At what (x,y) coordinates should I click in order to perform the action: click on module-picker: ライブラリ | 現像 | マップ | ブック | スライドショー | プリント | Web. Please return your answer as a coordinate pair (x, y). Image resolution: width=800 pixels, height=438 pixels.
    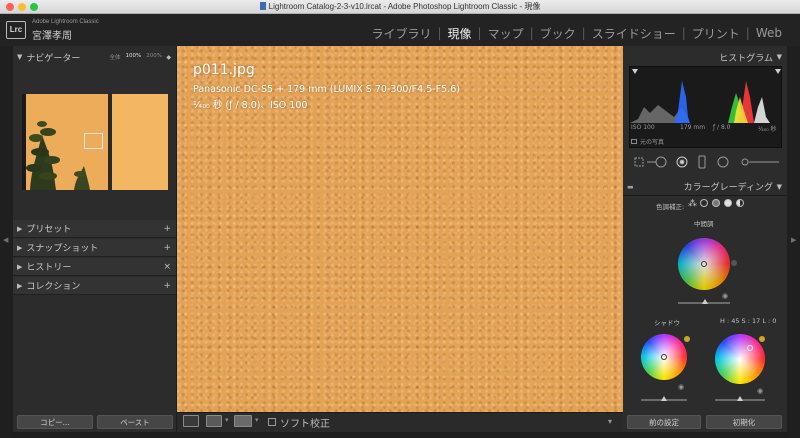
    Looking at the image, I should click on (576, 33).